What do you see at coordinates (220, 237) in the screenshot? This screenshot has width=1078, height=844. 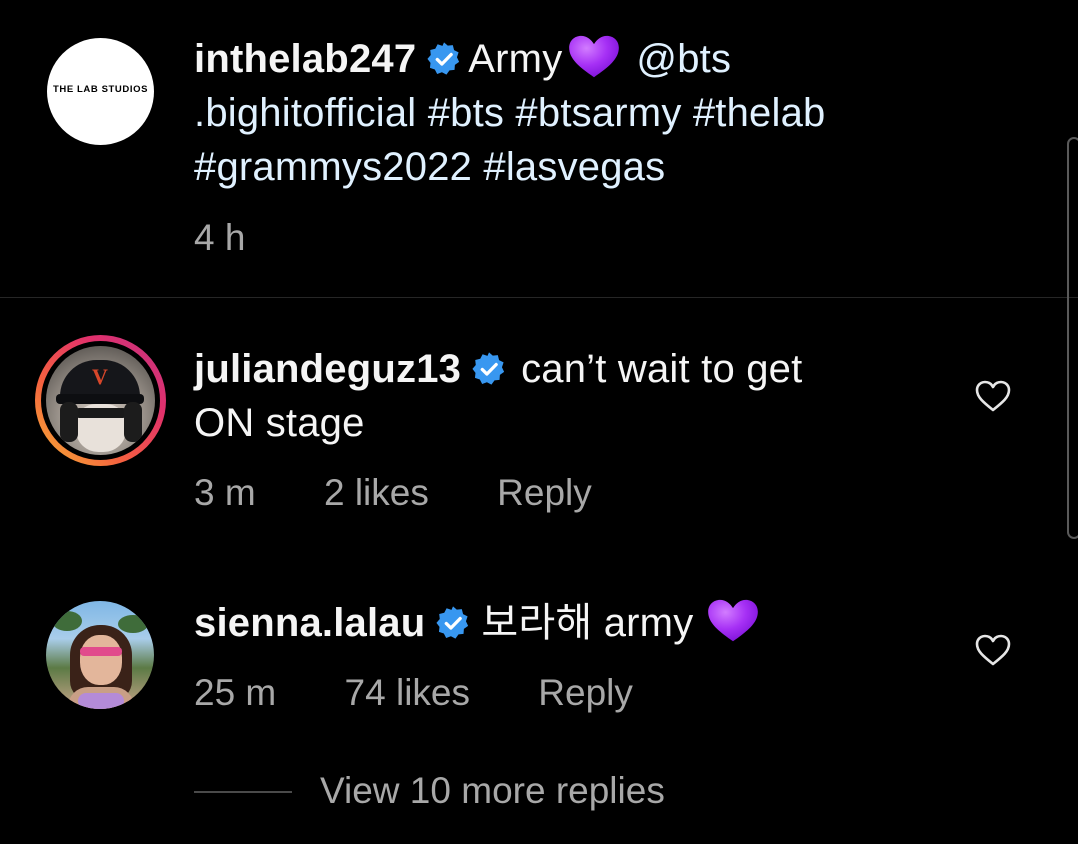 I see `post-timestamp: 4 h` at bounding box center [220, 237].